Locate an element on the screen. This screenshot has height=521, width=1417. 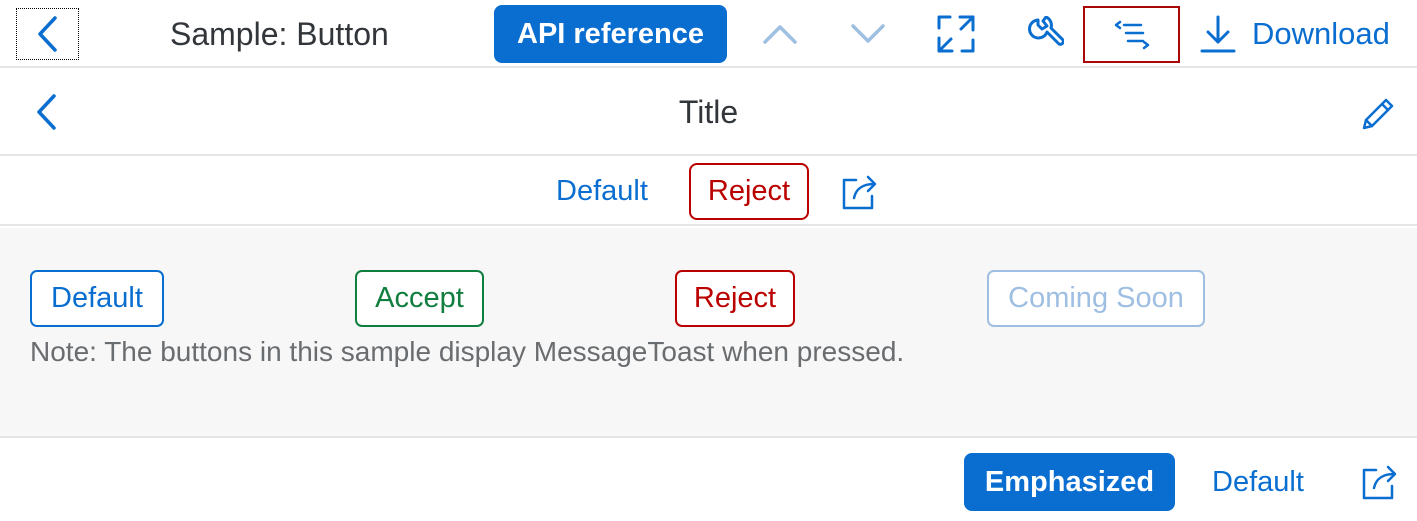
fullscreen-icon is located at coordinates (956, 34).